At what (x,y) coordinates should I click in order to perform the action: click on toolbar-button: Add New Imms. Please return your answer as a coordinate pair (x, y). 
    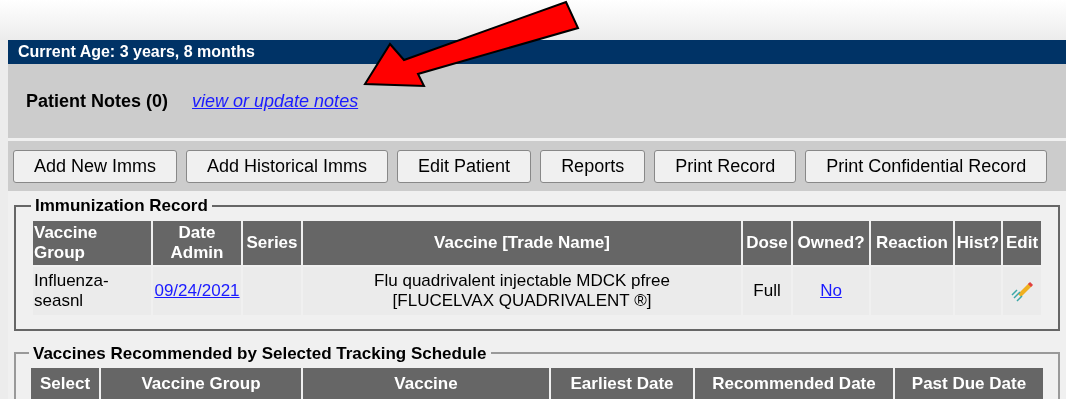
    Looking at the image, I should click on (95, 166).